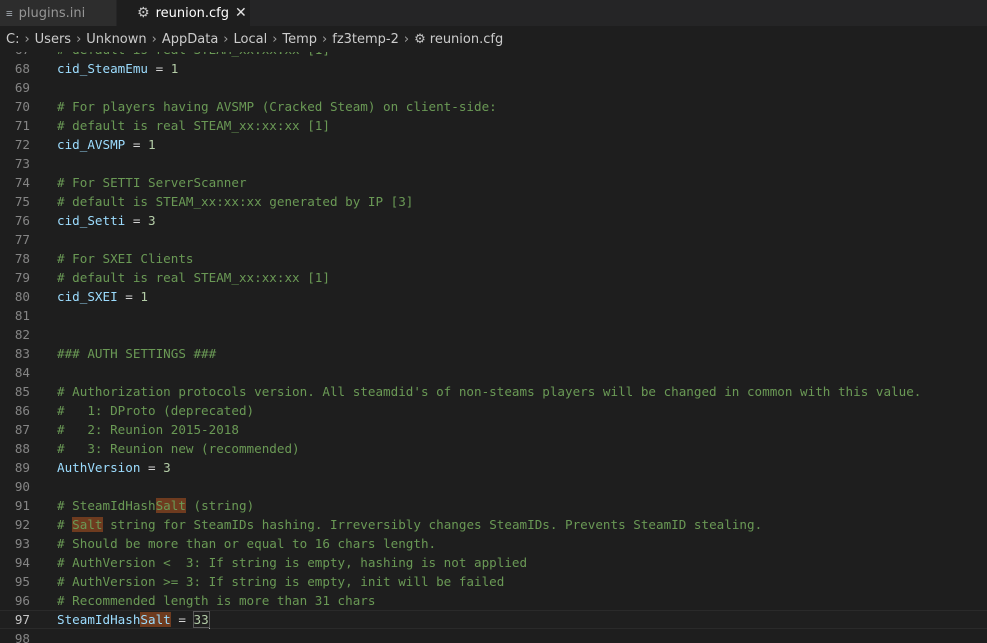  What do you see at coordinates (116, 39) in the screenshot?
I see `breadcrumb-item-unknown: Unknown` at bounding box center [116, 39].